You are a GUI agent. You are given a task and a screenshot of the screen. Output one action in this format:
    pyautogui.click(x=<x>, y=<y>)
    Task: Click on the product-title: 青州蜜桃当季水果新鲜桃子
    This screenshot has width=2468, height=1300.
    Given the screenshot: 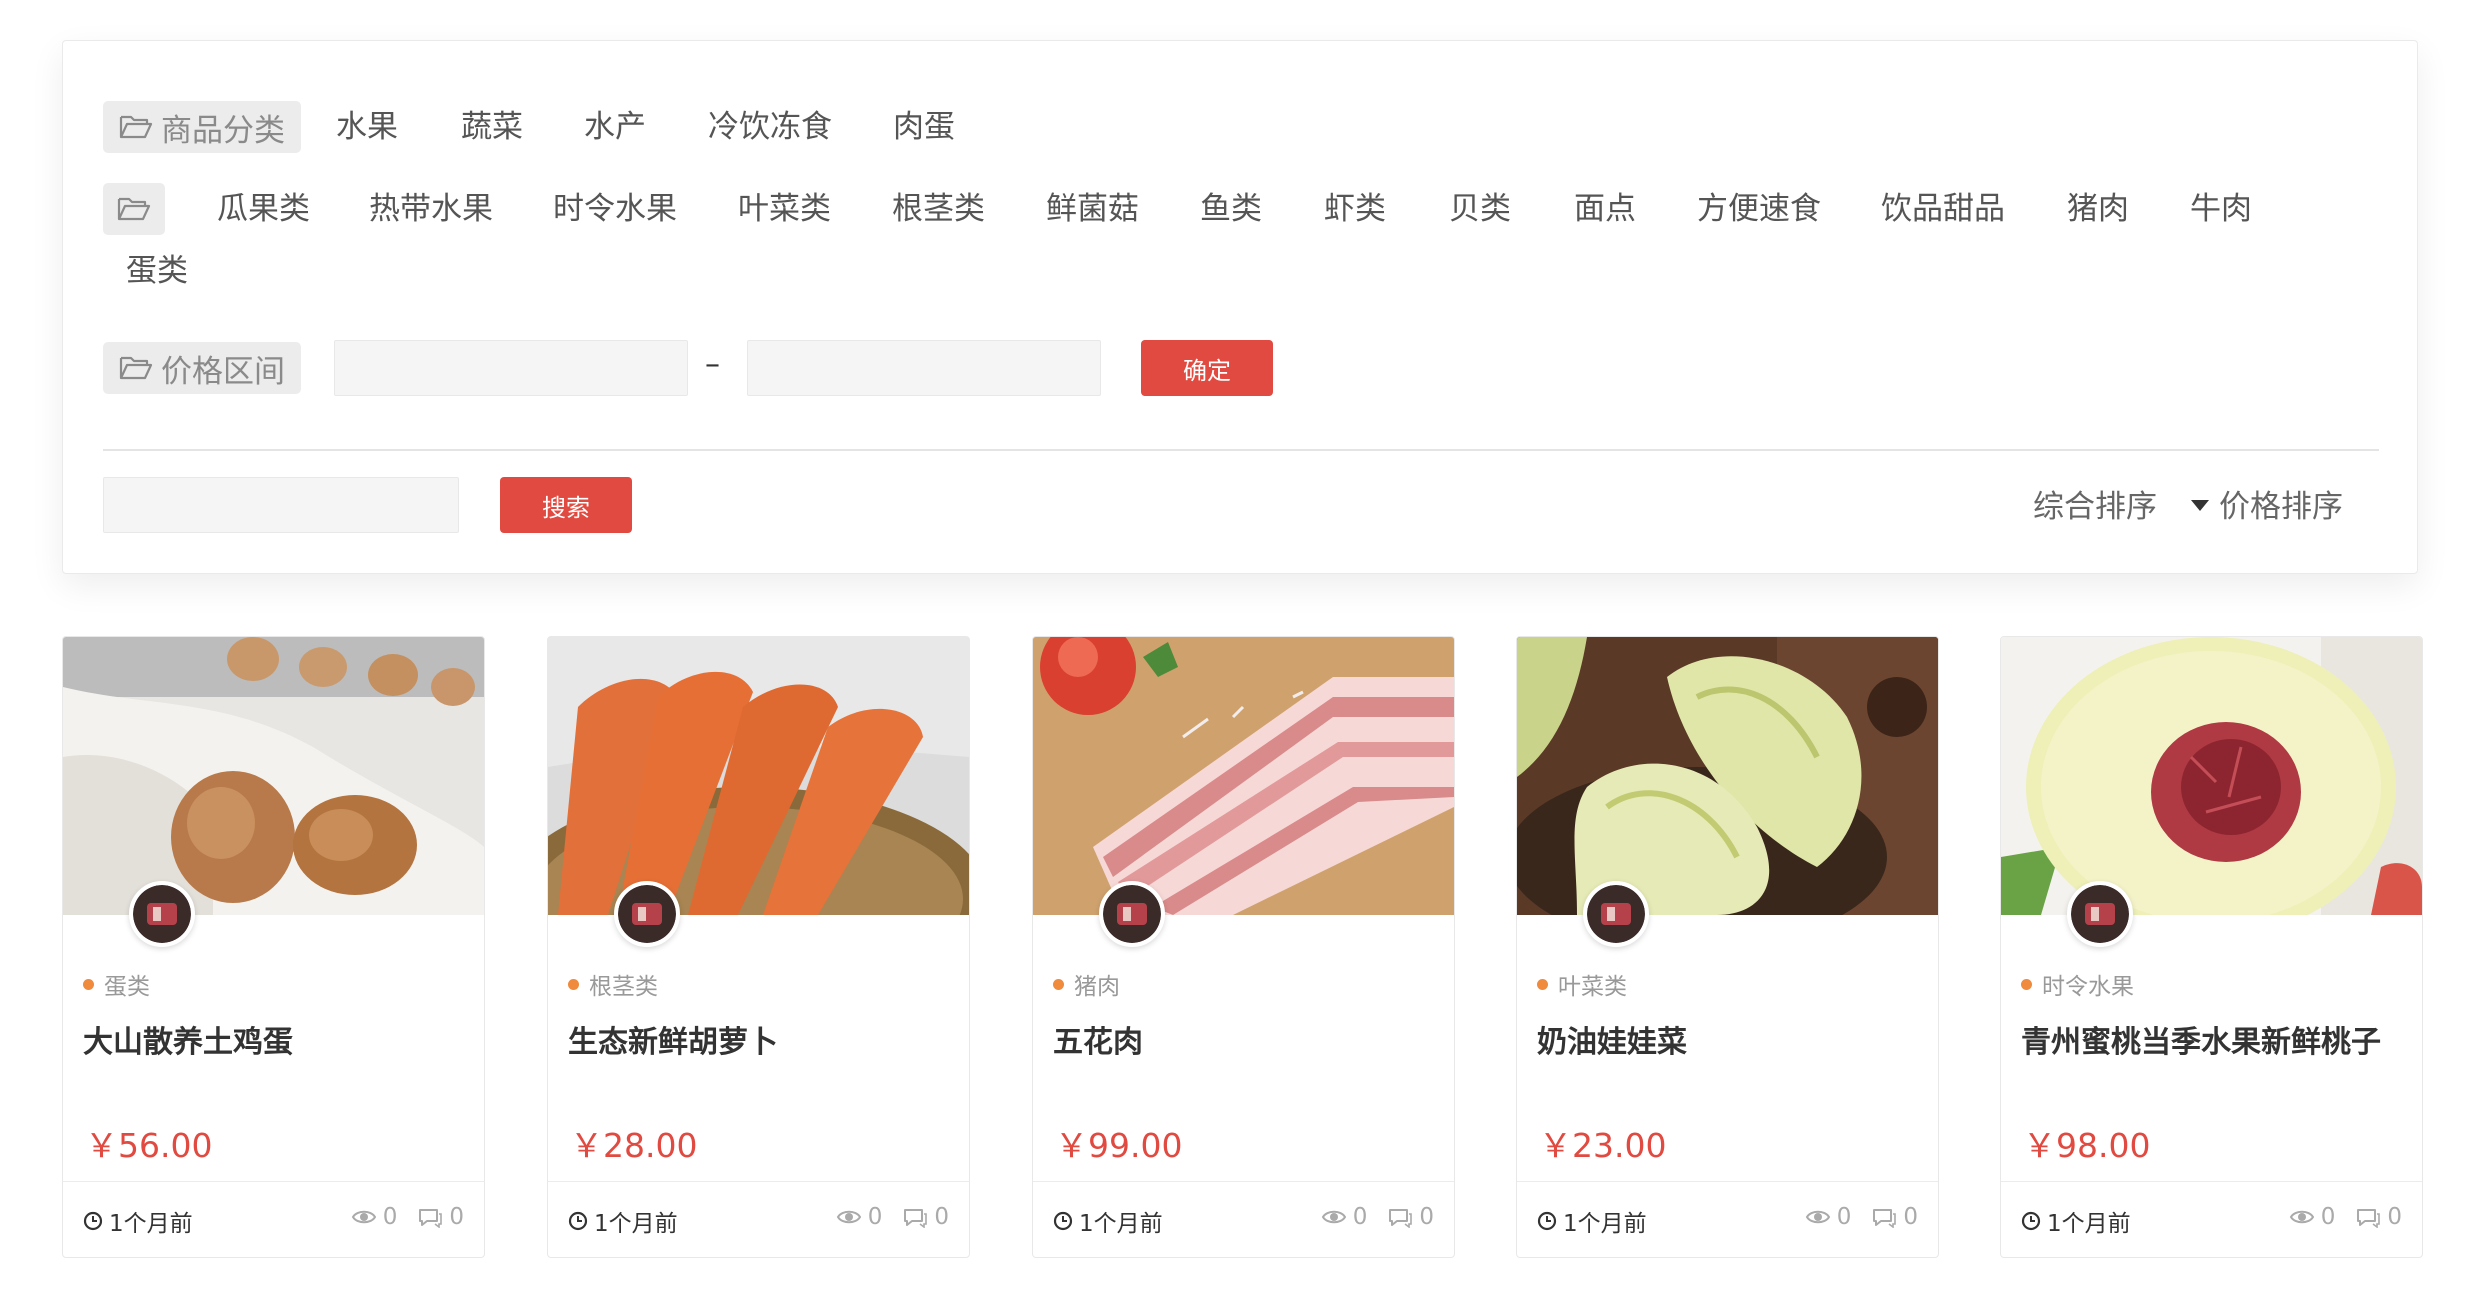 What is the action you would take?
    pyautogui.click(x=2201, y=1039)
    